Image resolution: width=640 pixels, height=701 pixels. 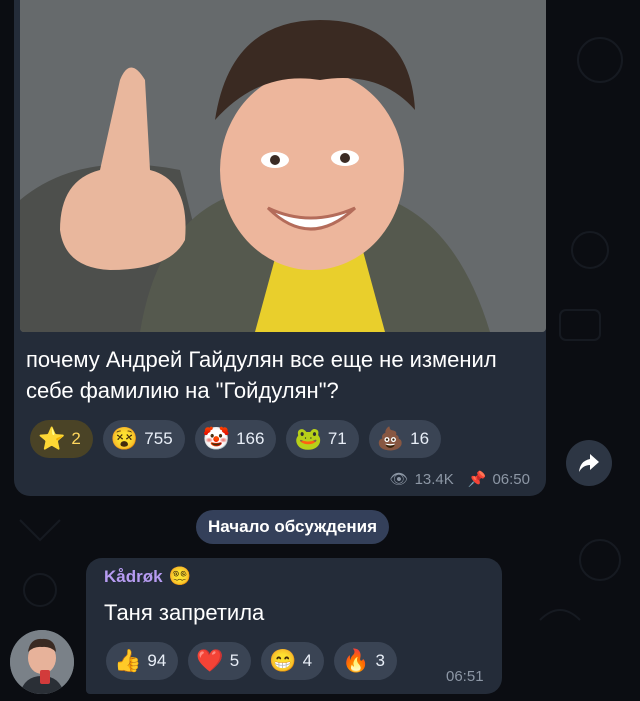 What do you see at coordinates (465, 676) in the screenshot?
I see `comment-time: 06:51` at bounding box center [465, 676].